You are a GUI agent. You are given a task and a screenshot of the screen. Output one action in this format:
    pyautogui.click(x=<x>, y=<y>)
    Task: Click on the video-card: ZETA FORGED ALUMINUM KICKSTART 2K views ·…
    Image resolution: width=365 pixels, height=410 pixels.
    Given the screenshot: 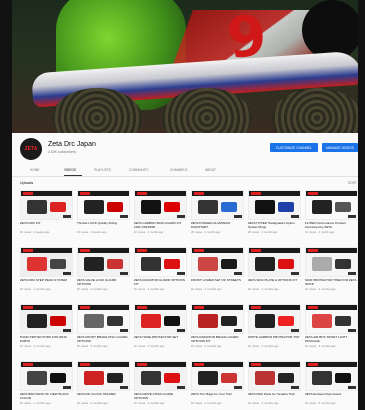 What is the action you would take?
    pyautogui.click(x=217, y=217)
    